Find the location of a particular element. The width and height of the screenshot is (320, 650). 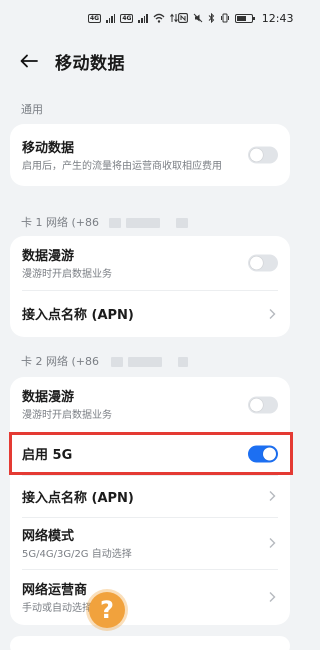

sim2-apn-row: 接入点名称 (APN) is located at coordinates (150, 496).